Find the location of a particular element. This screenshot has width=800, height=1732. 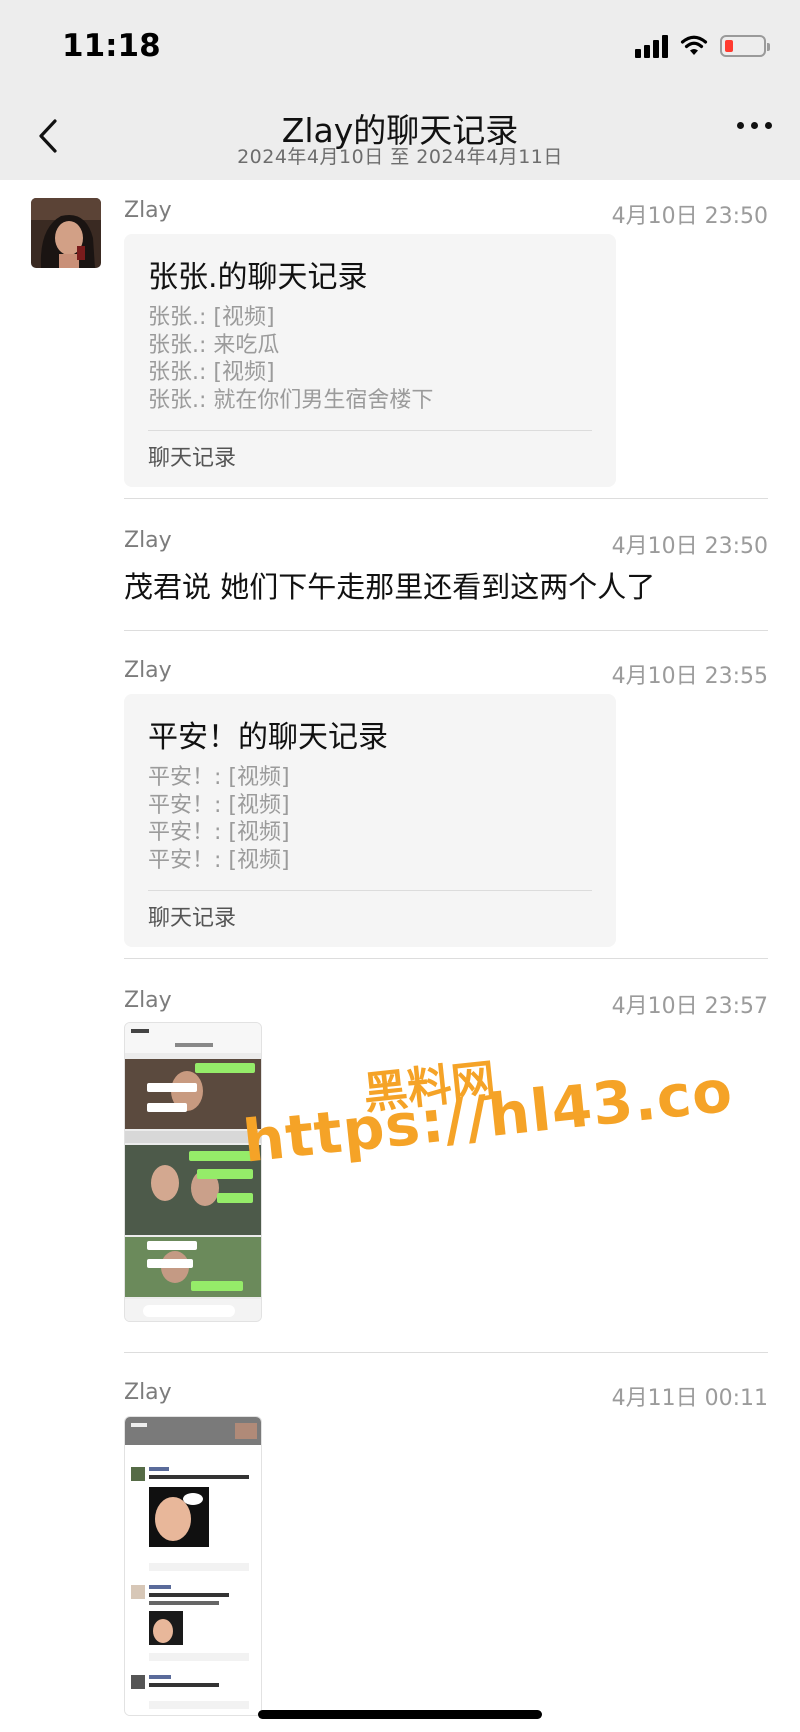

home-indicator is located at coordinates (400, 1714).